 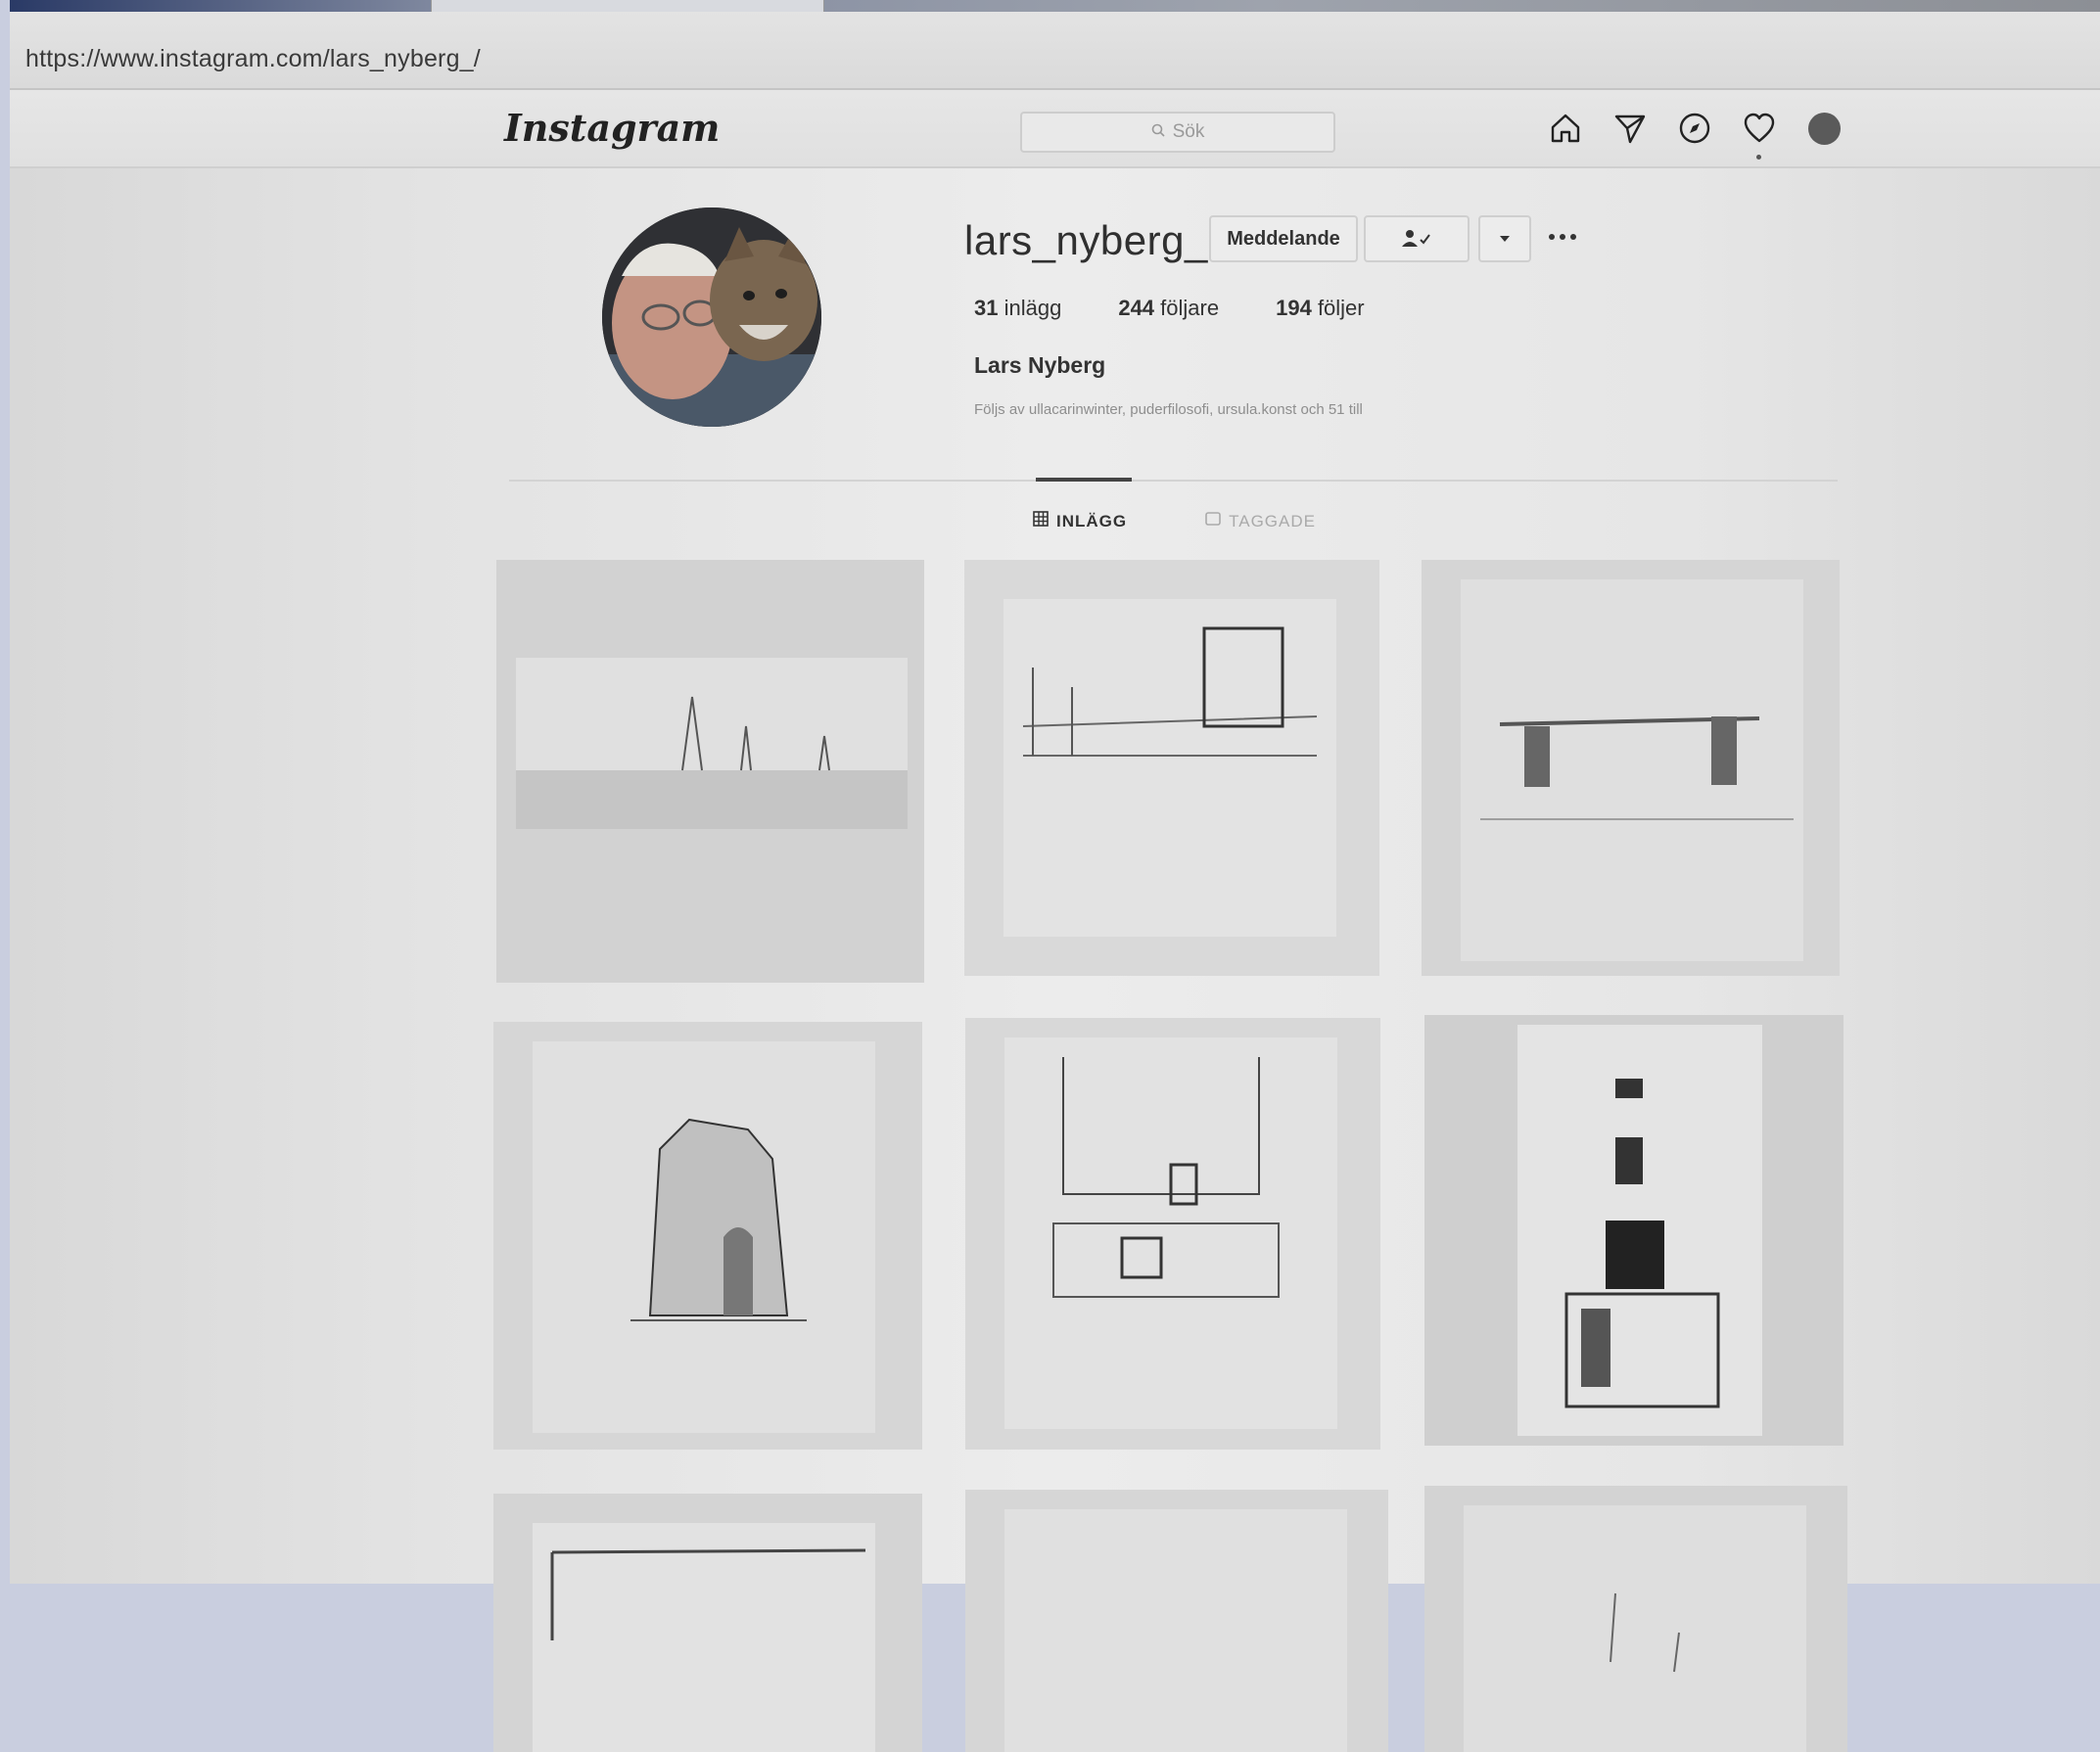 What do you see at coordinates (1504, 238) in the screenshot?
I see `chevron-down-icon` at bounding box center [1504, 238].